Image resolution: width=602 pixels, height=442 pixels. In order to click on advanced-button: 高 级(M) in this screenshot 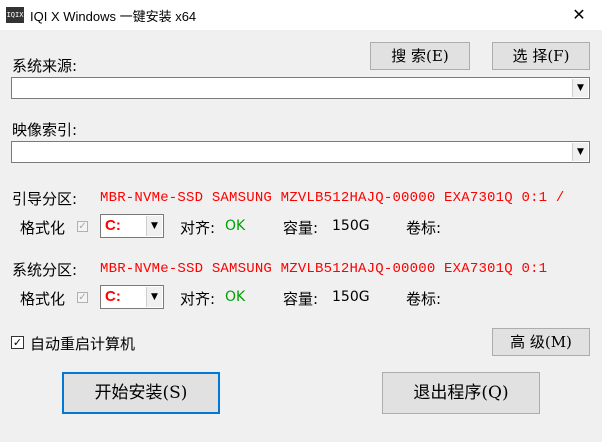, I will do `click(541, 342)`.